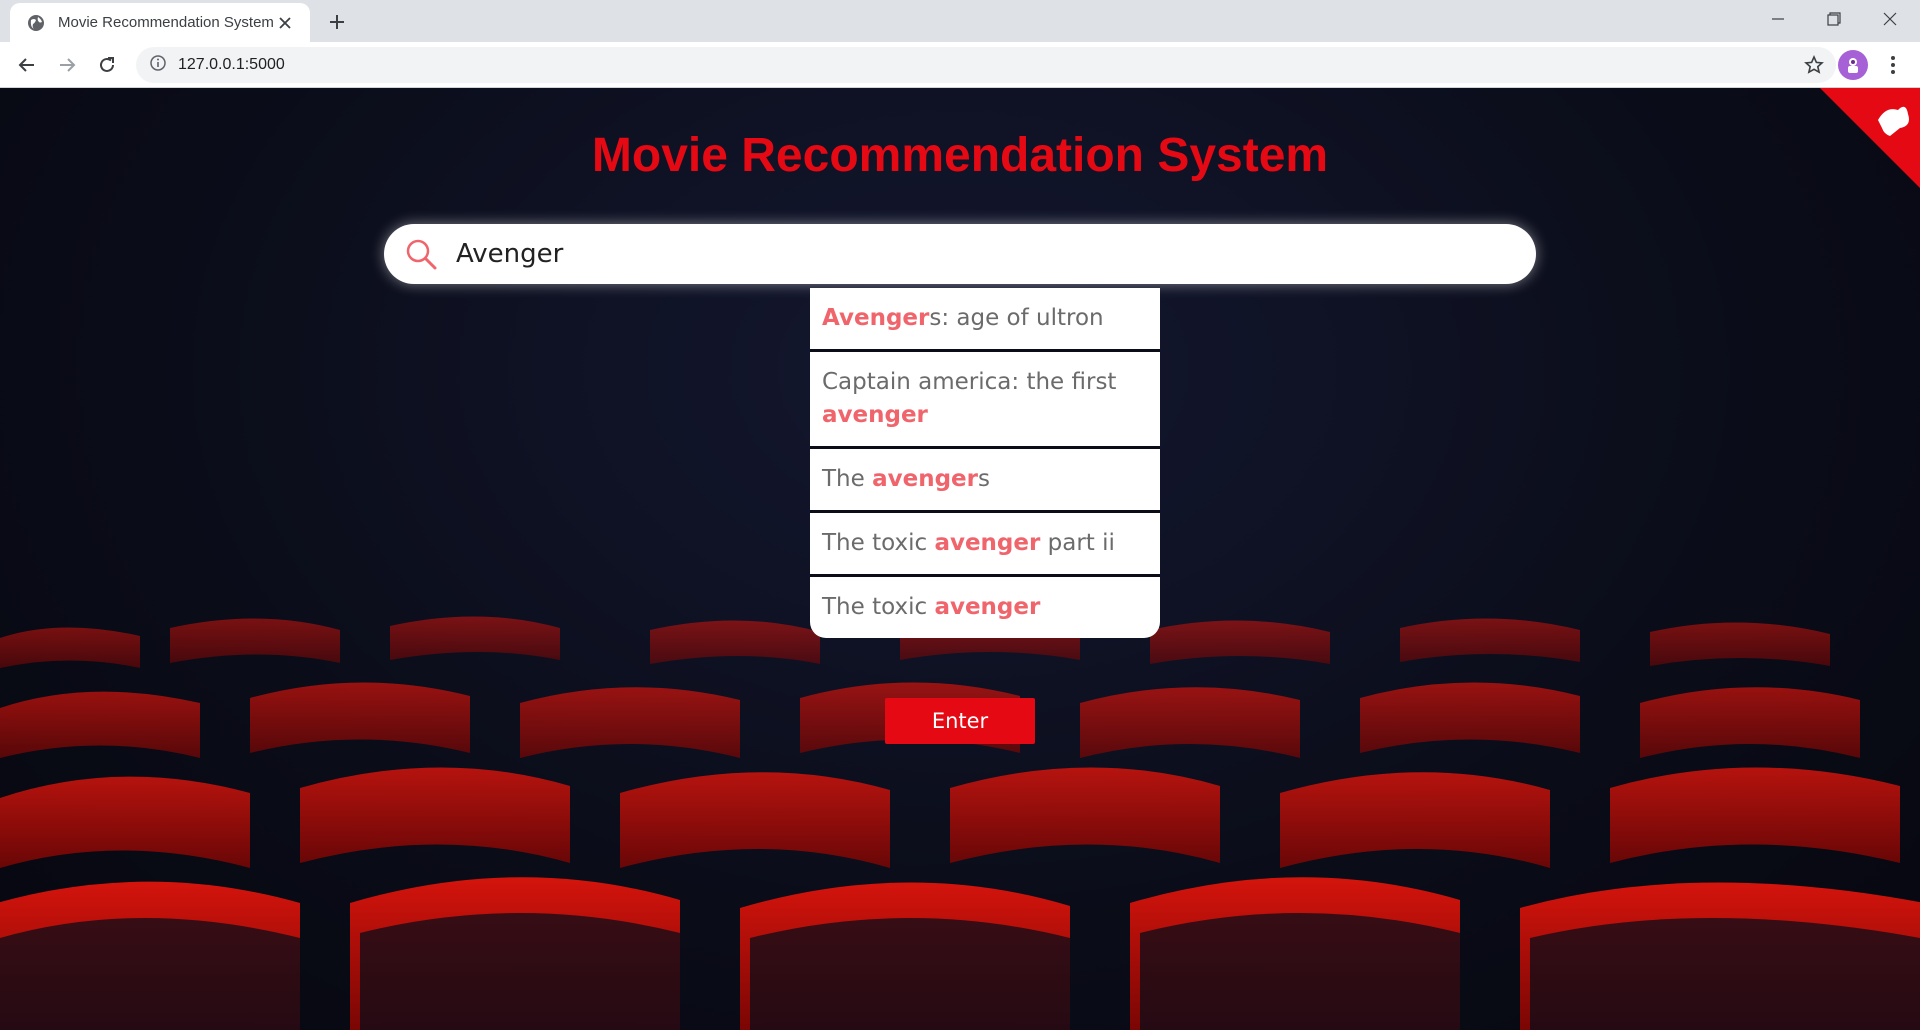 This screenshot has width=1920, height=1030. What do you see at coordinates (27, 65) in the screenshot?
I see `back-icon` at bounding box center [27, 65].